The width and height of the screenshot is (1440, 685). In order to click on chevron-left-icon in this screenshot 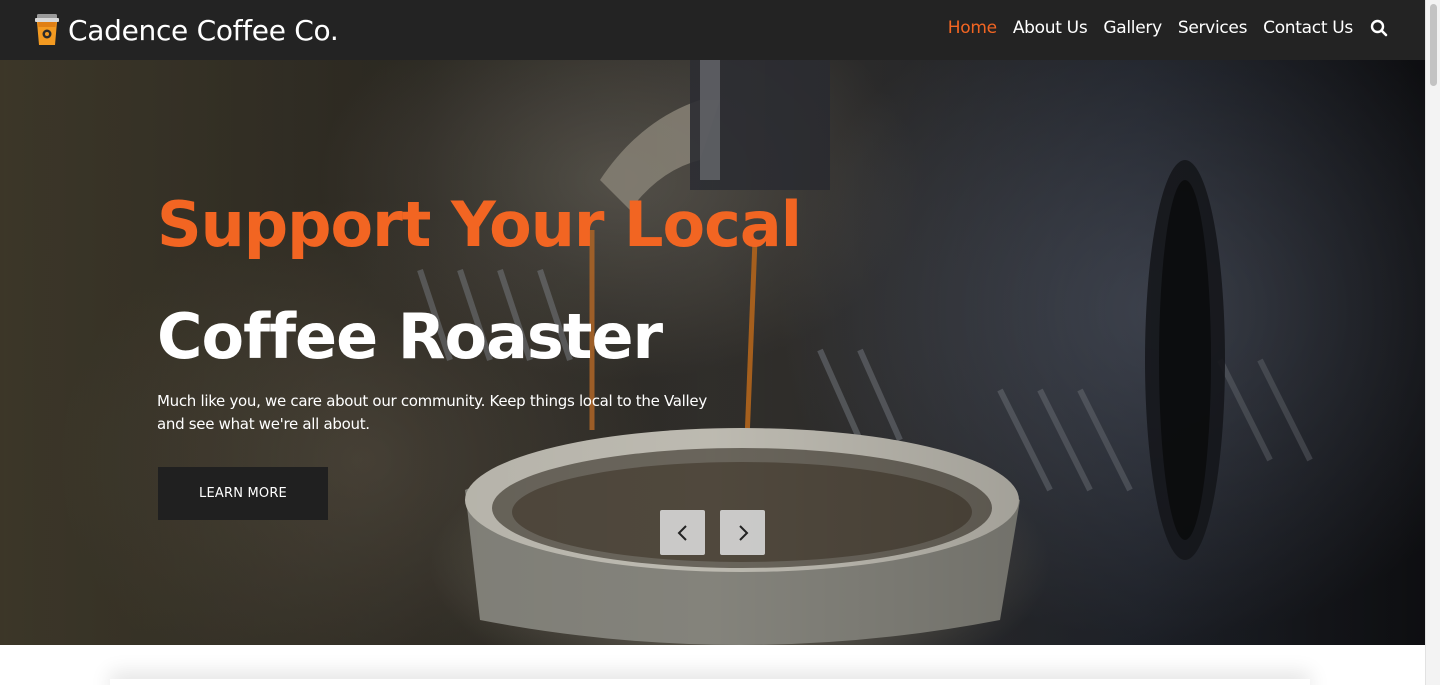, I will do `click(682, 532)`.